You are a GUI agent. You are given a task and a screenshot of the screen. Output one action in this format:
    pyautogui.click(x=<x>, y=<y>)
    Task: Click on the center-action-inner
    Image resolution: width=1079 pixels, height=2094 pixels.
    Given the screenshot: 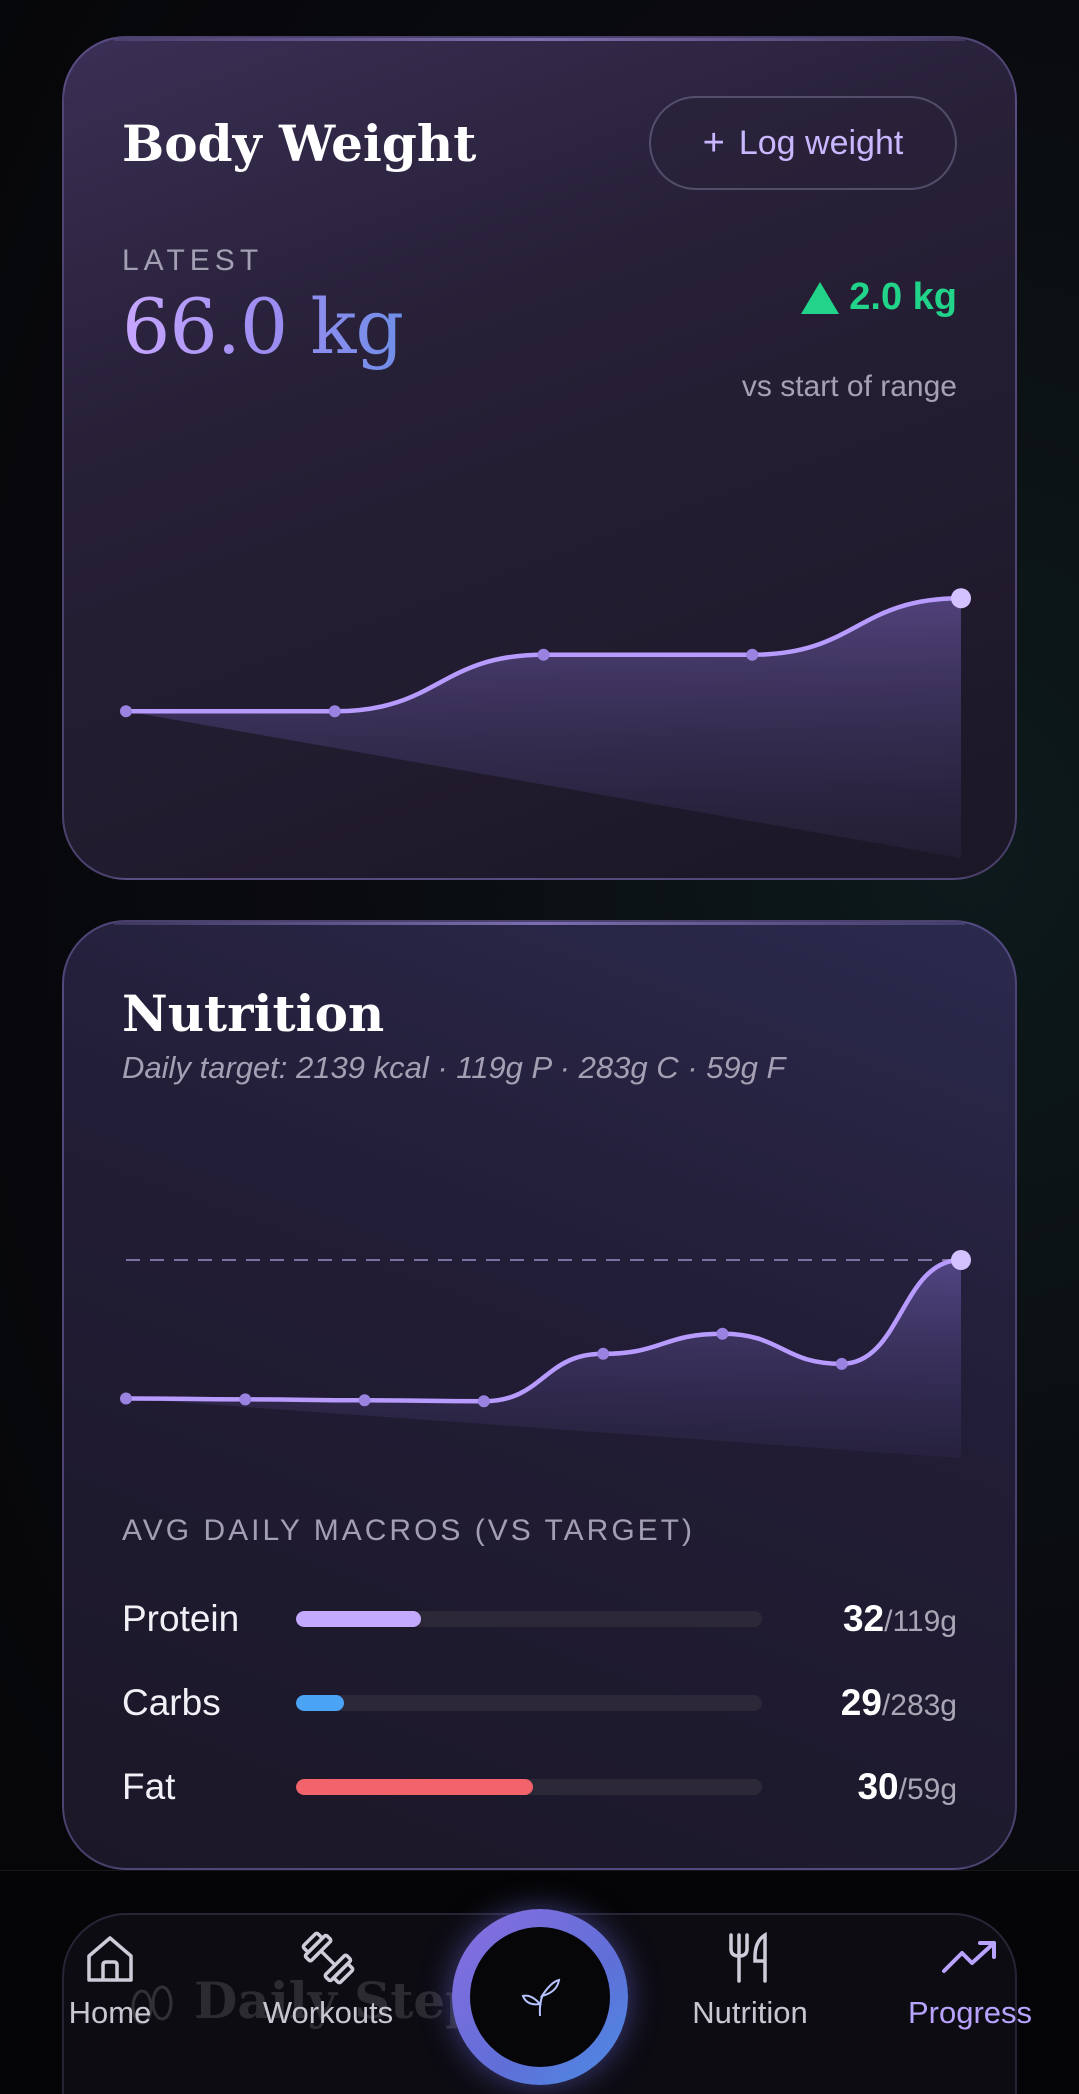 What is the action you would take?
    pyautogui.click(x=540, y=1997)
    